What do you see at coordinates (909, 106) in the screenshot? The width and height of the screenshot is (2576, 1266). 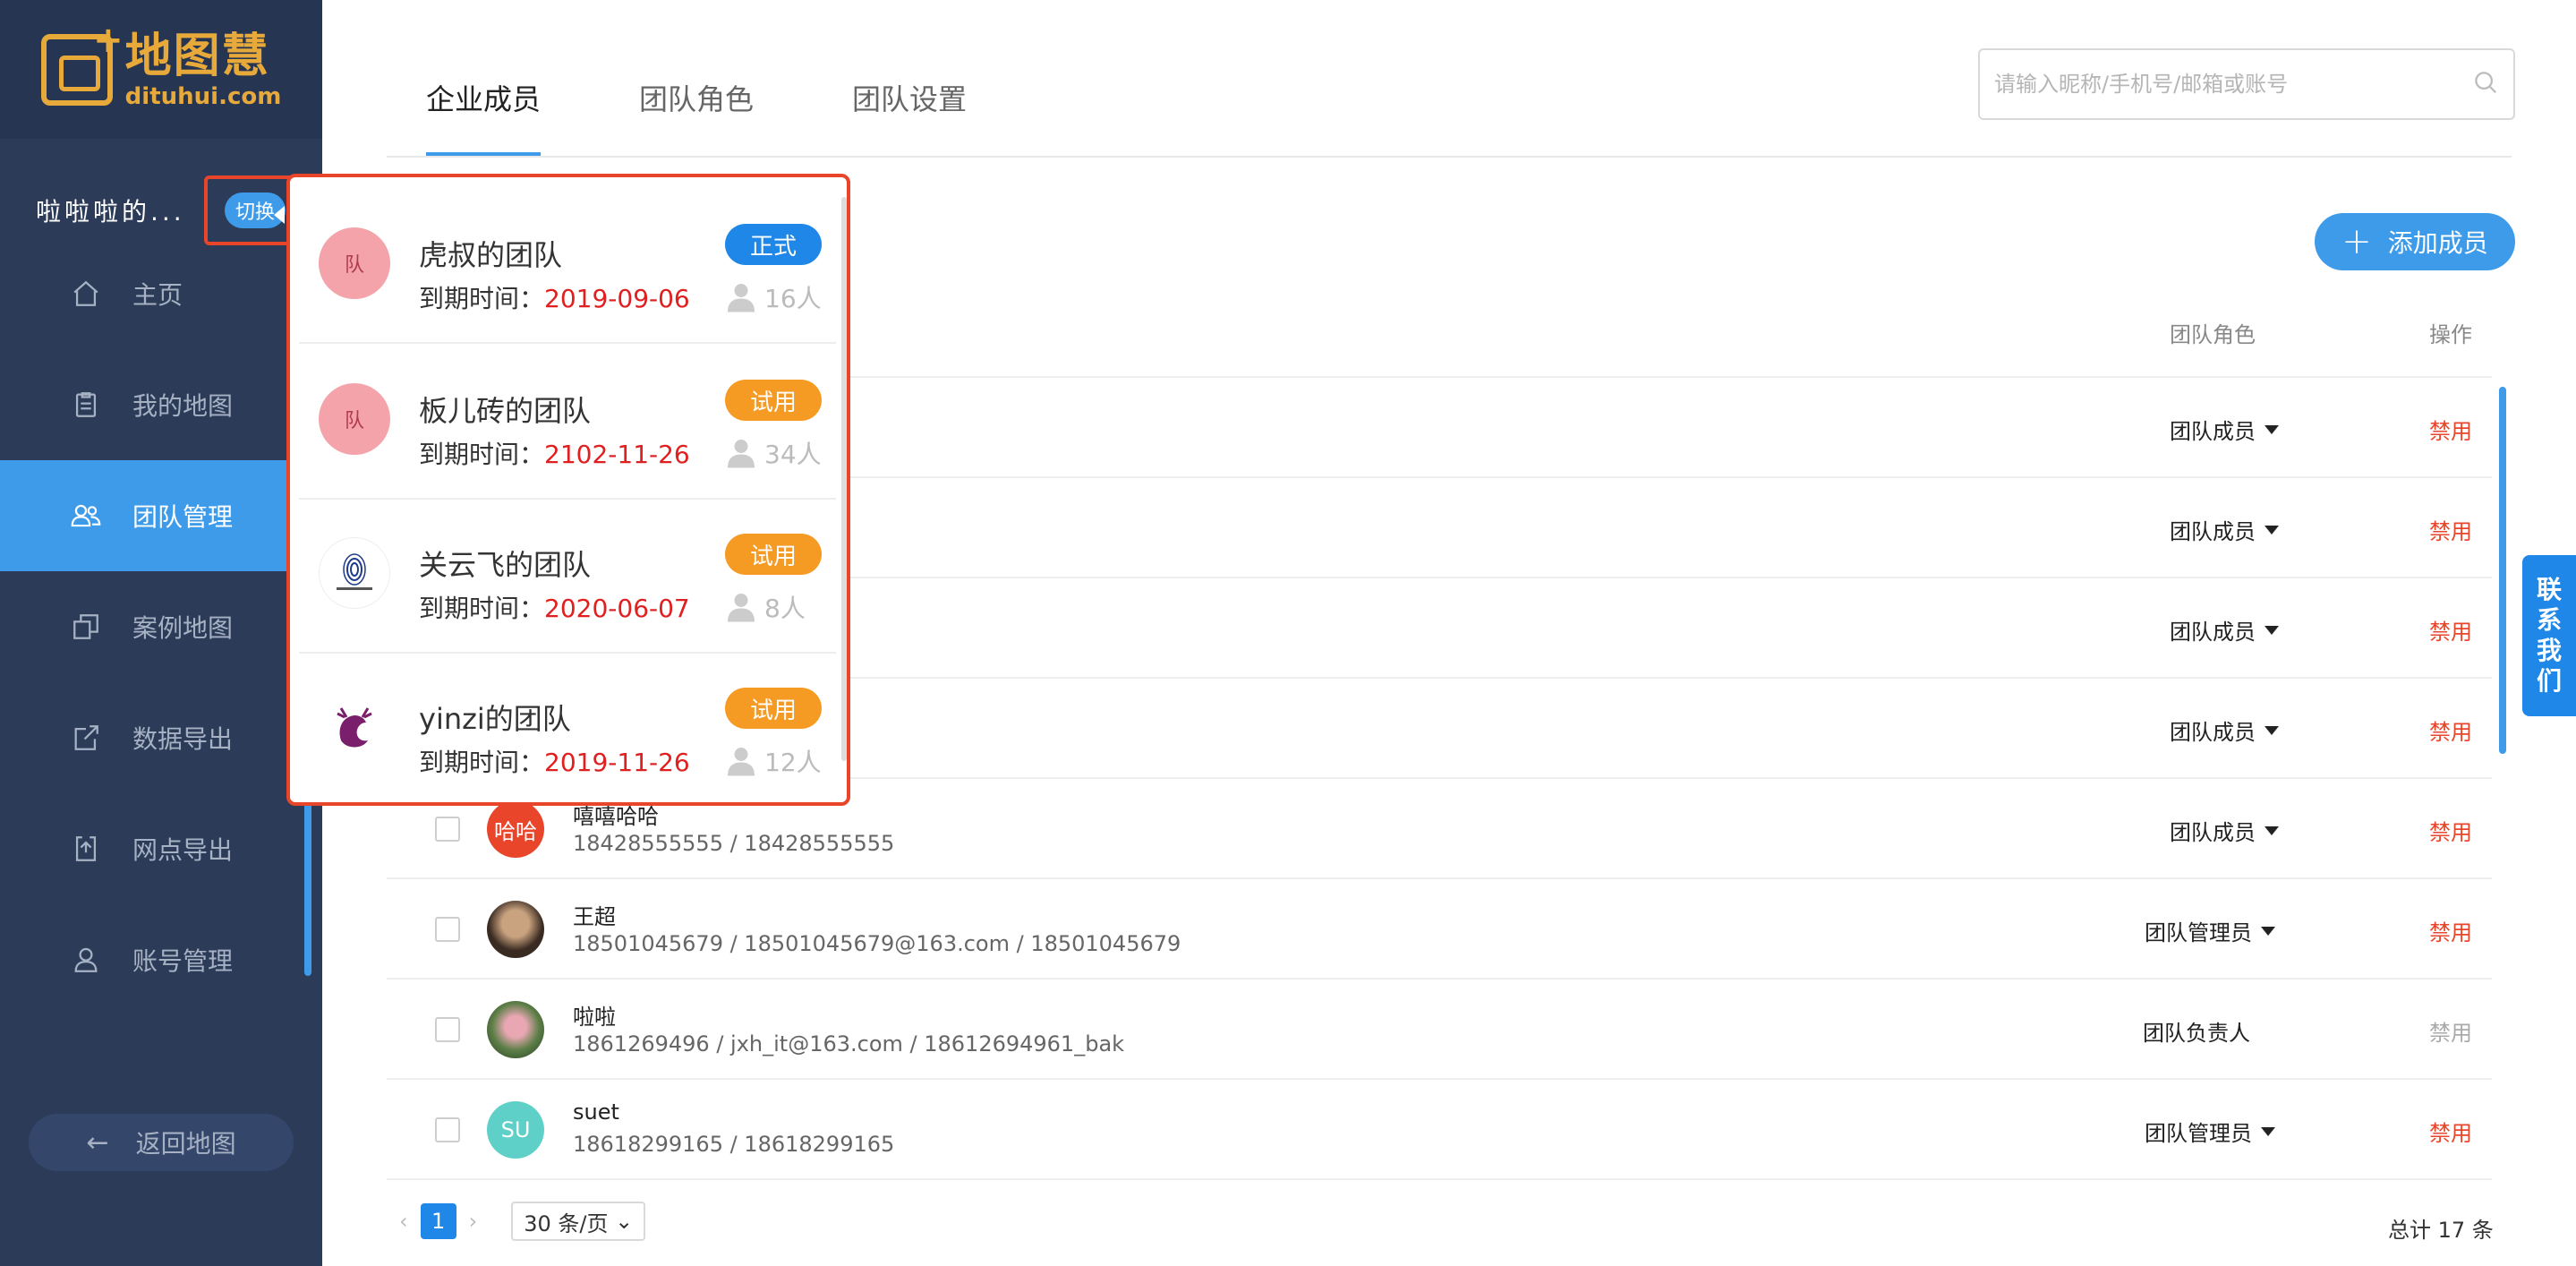 I see `tab-team-settings: 团队设置` at bounding box center [909, 106].